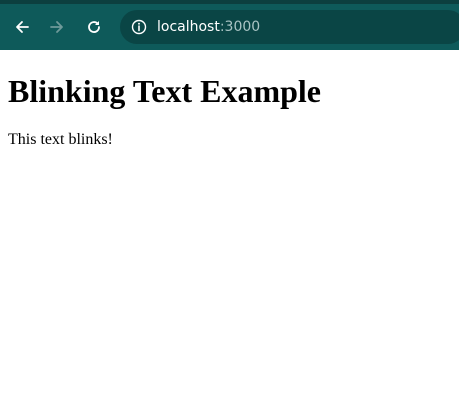  Describe the element at coordinates (60, 139) in the screenshot. I see `blinking-text: This text blinks!` at that location.